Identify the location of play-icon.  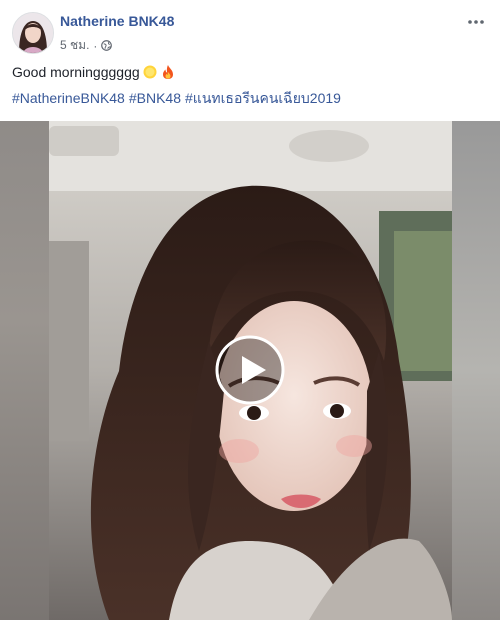
(250, 370).